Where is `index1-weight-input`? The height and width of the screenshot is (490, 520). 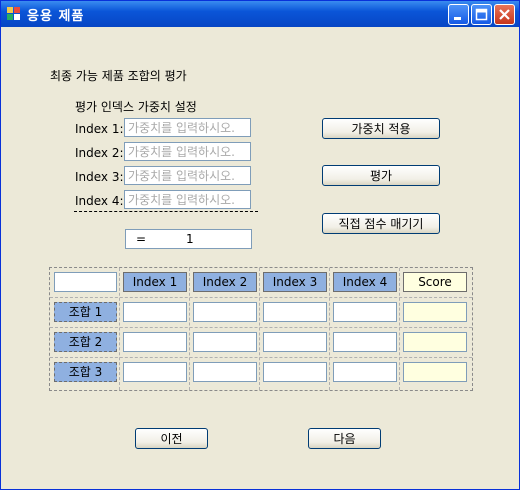 index1-weight-input is located at coordinates (187, 127).